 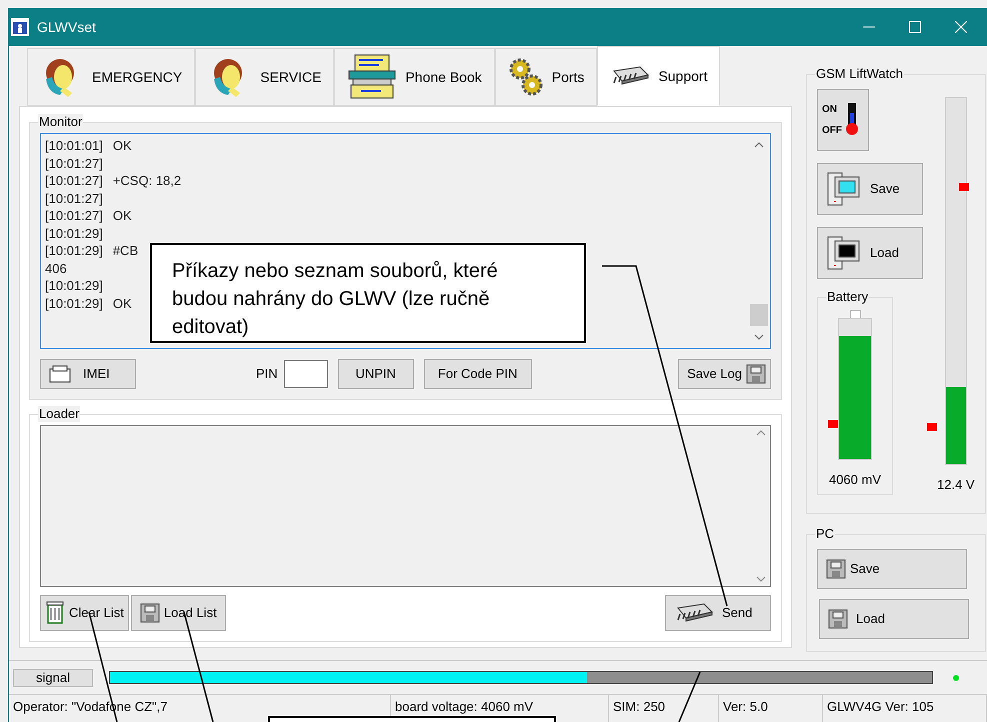 I want to click on window-title: GLWVset, so click(x=66, y=27).